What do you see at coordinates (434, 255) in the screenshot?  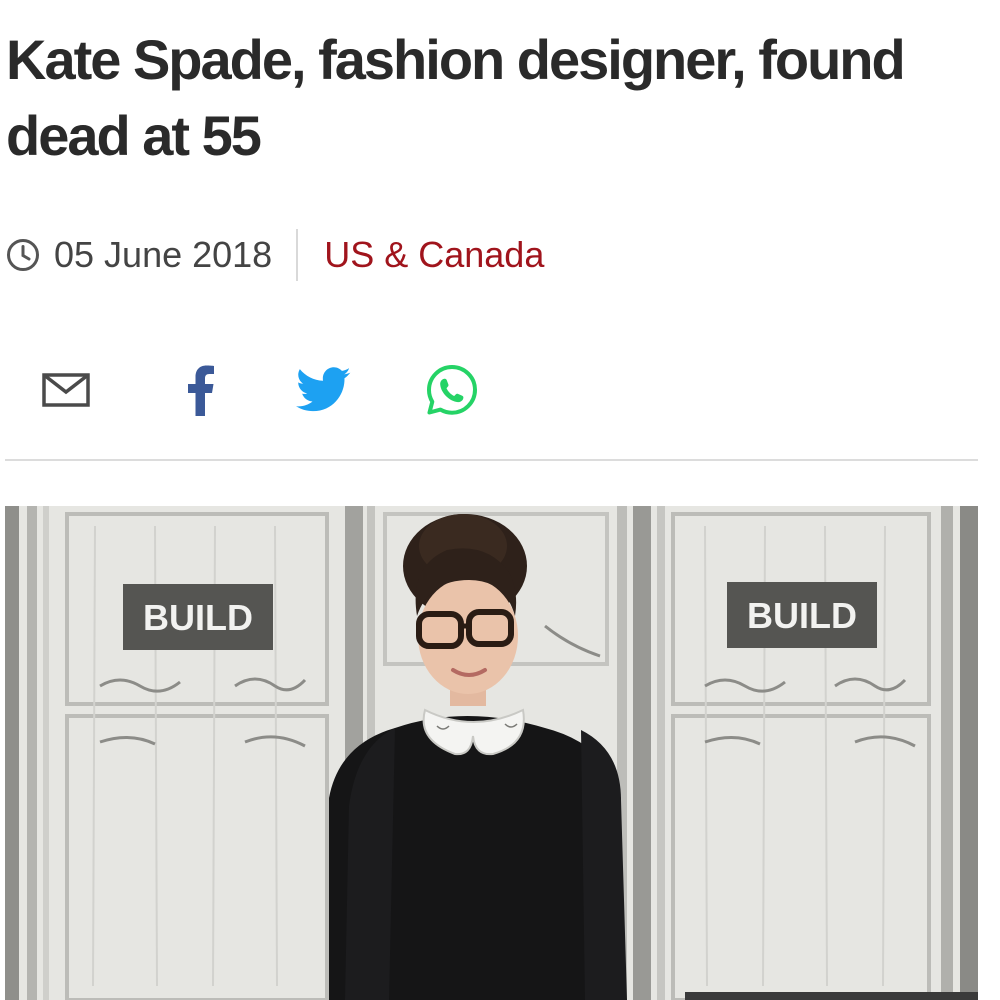 I see `section-link: US & Canada` at bounding box center [434, 255].